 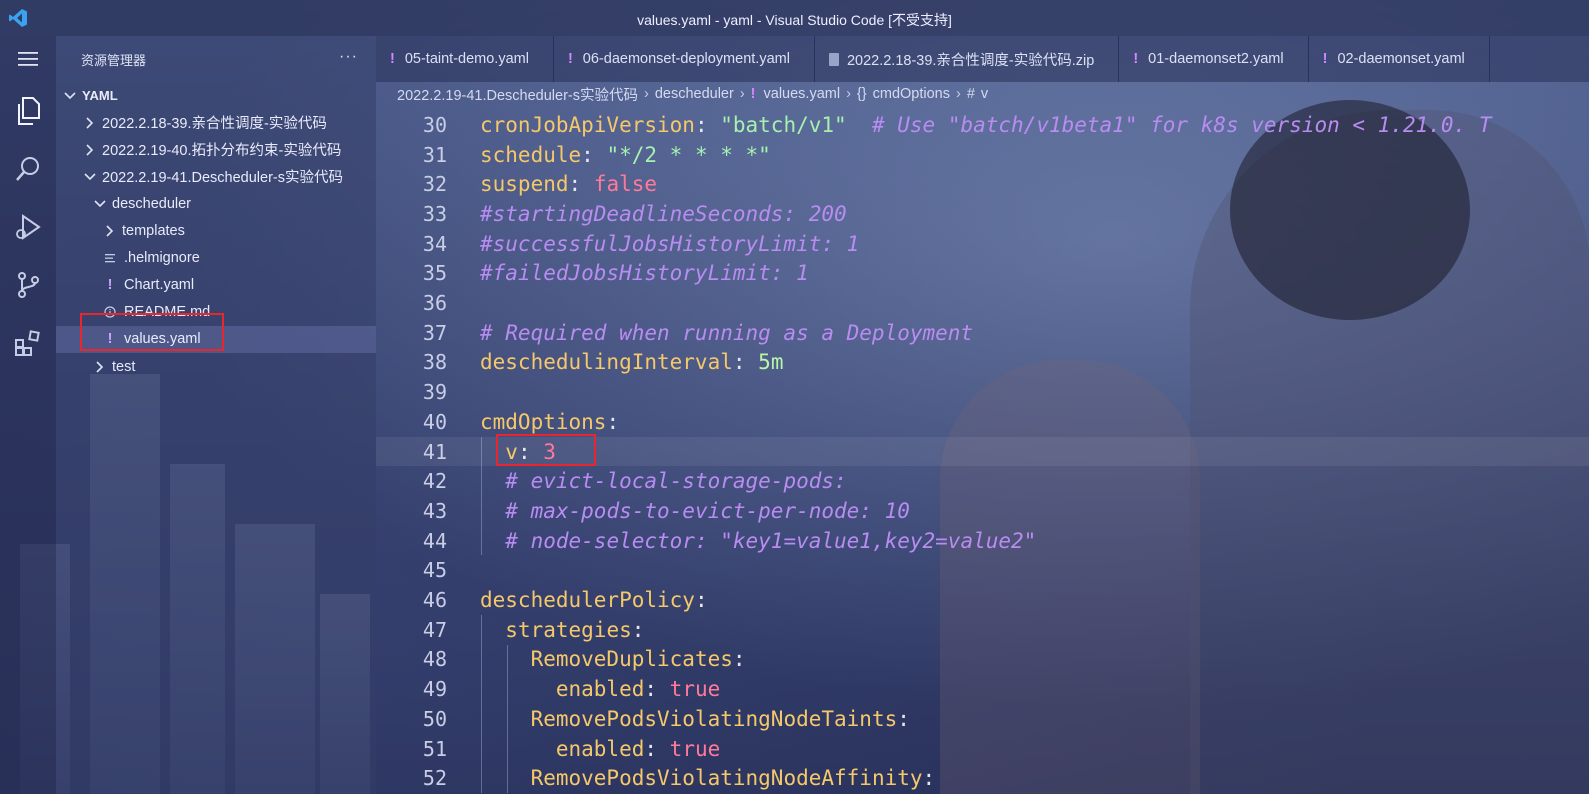 I want to click on code-text: RemovePodsViolatingNodeTaints:, so click(x=695, y=719).